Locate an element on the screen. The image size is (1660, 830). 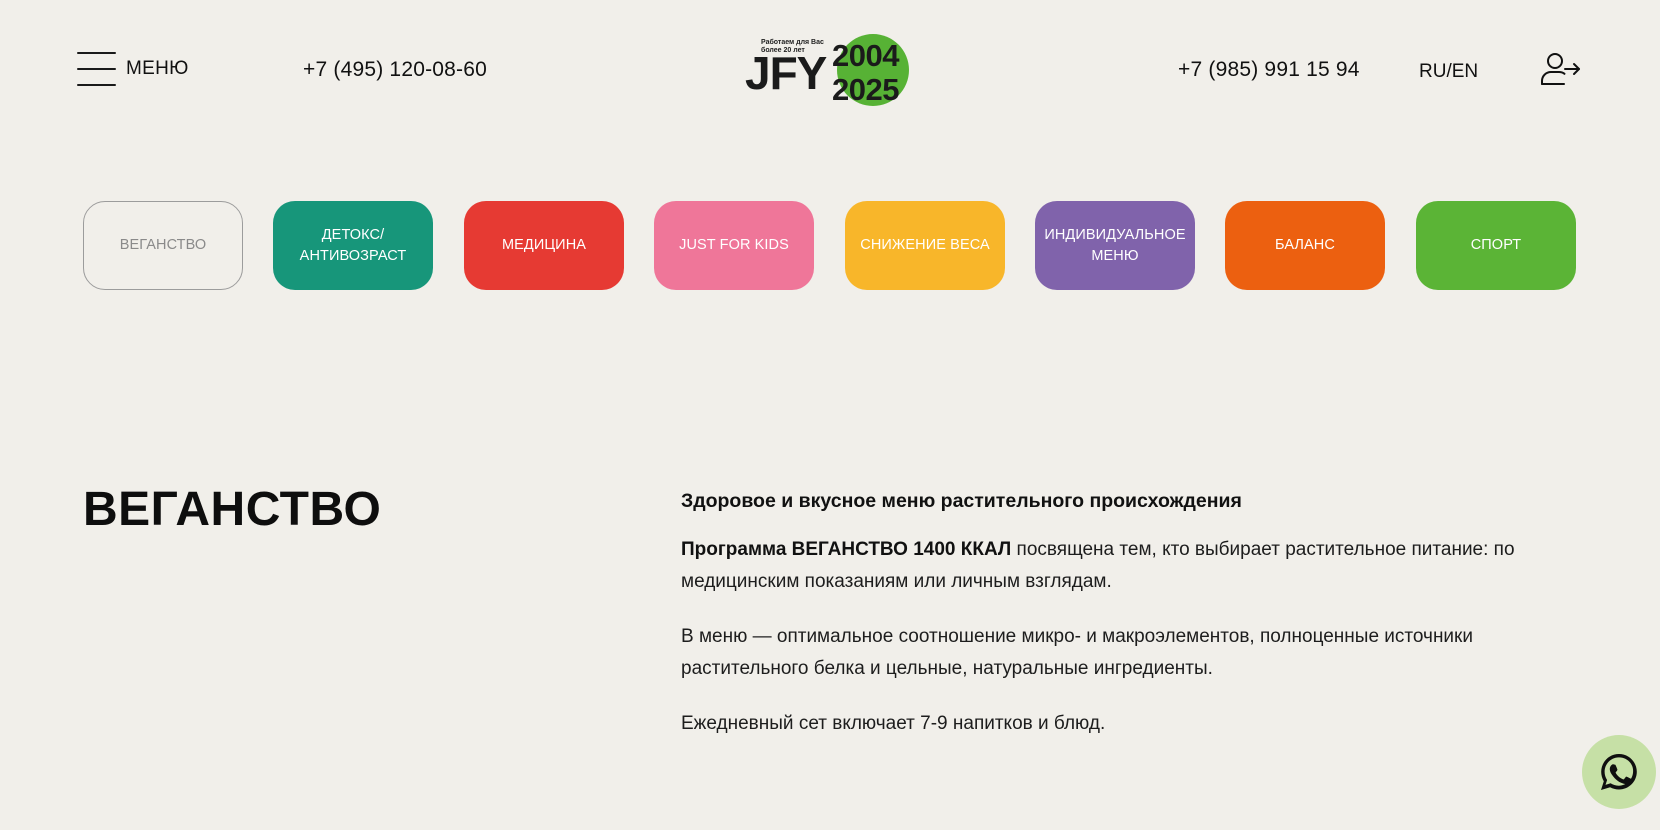
menu-button: МЕНЮ is located at coordinates (133, 69).